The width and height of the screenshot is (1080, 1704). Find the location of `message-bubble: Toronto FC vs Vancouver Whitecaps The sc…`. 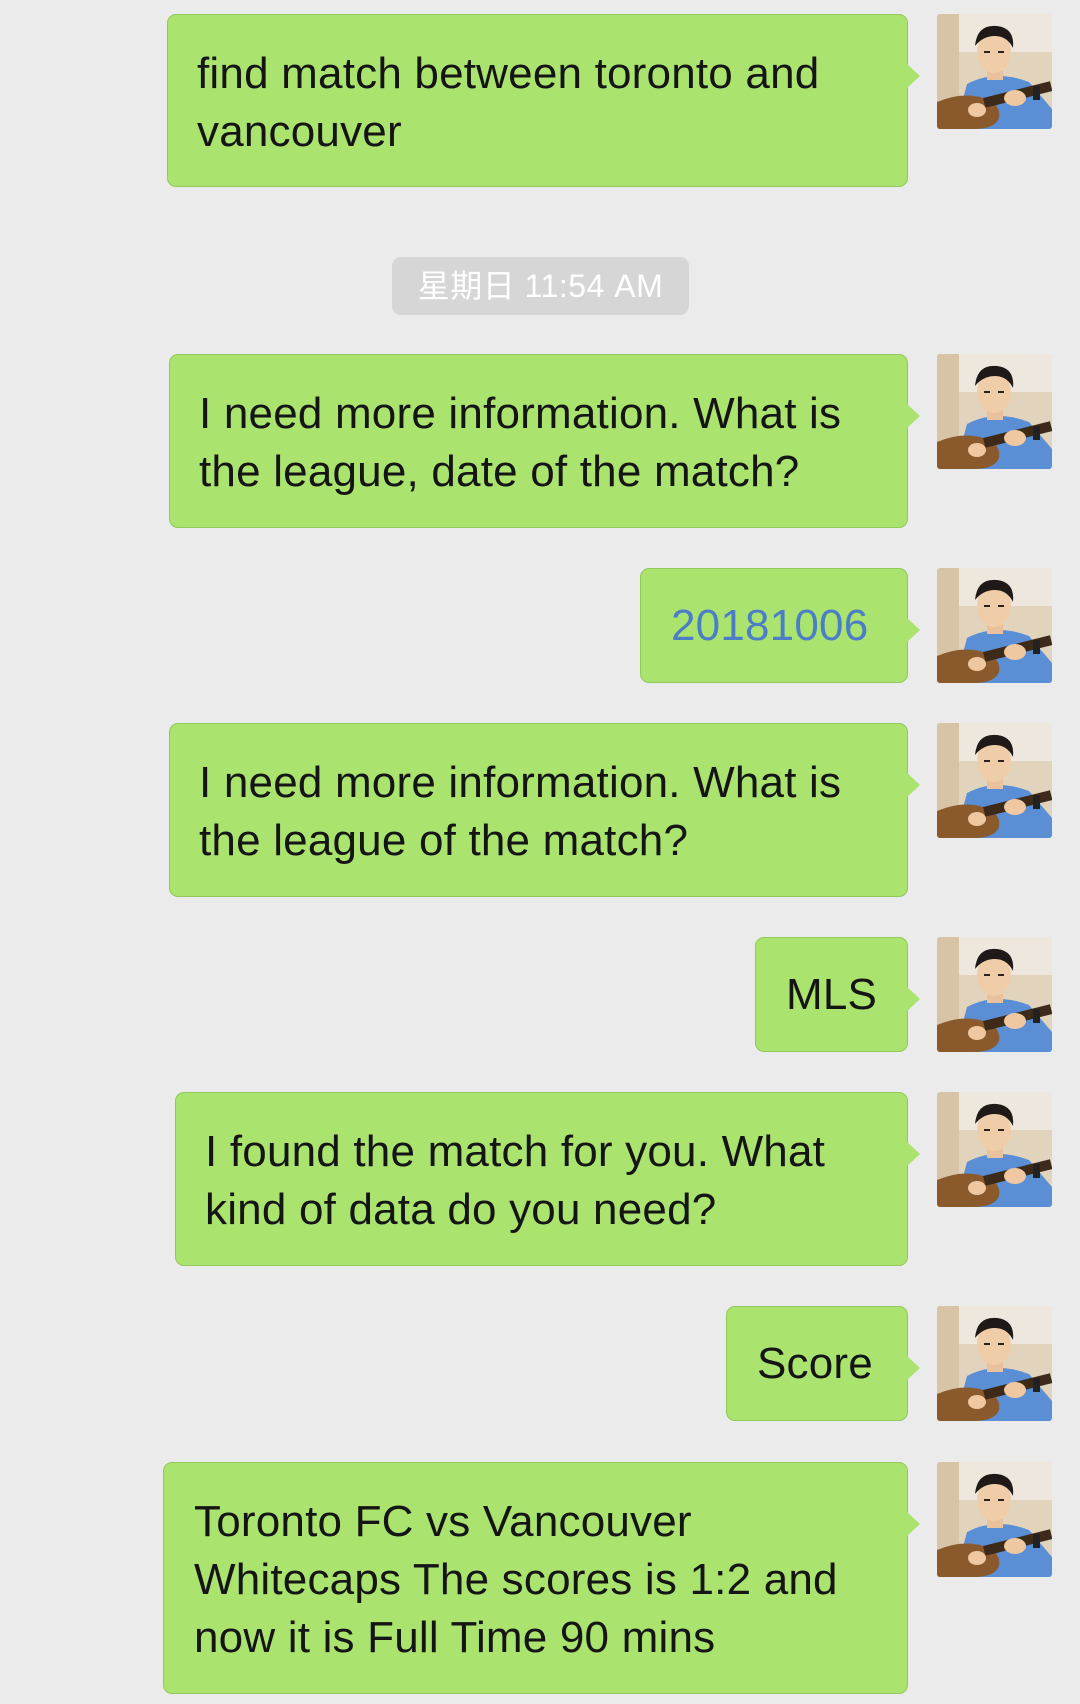

message-bubble: Toronto FC vs Vancouver Whitecaps The sc… is located at coordinates (541, 1578).